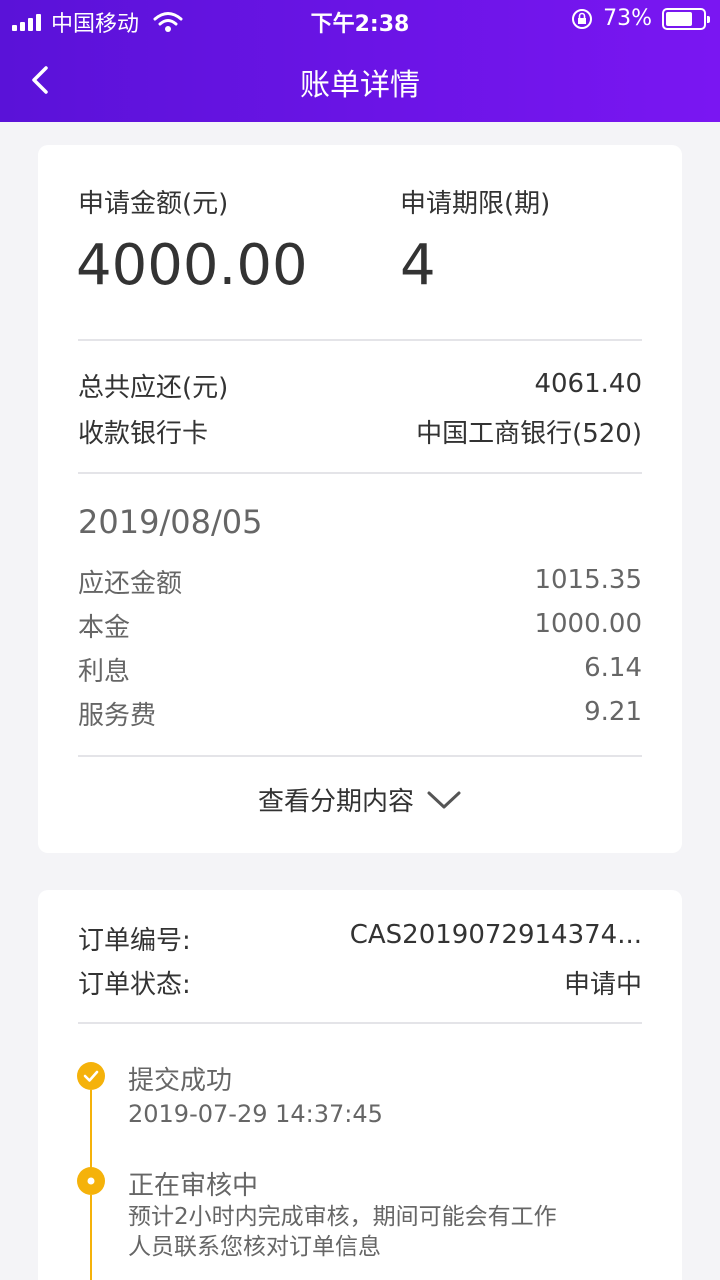 The height and width of the screenshot is (1280, 720). What do you see at coordinates (134, 941) in the screenshot?
I see `order-id-label: 订单编号:` at bounding box center [134, 941].